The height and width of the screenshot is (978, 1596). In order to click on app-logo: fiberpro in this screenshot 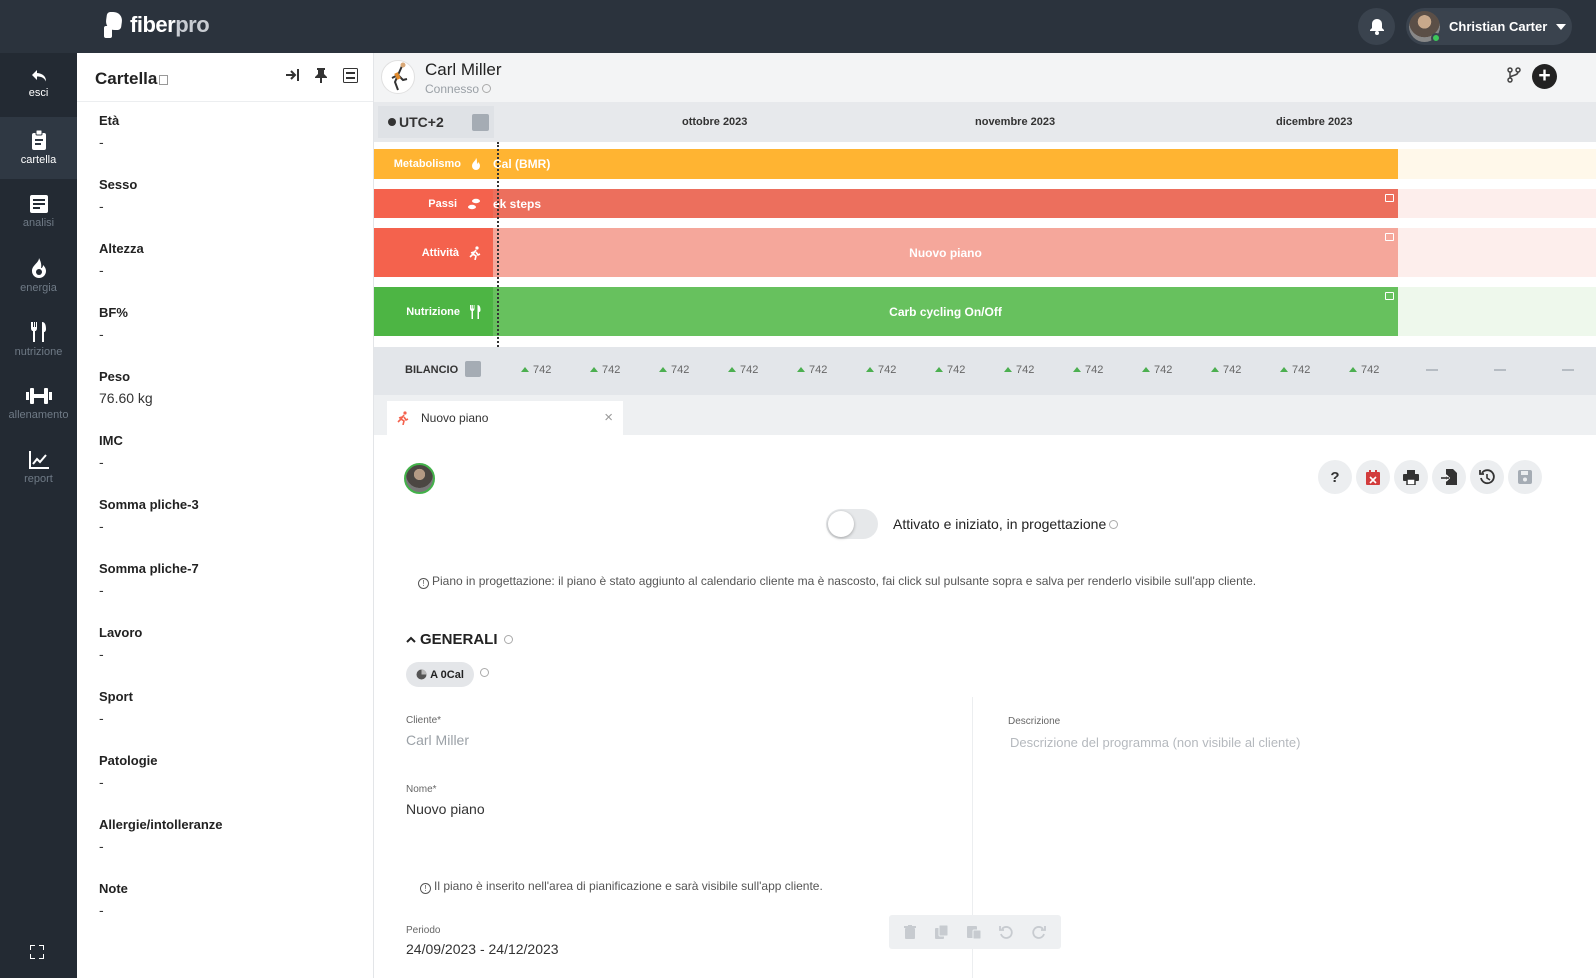, I will do `click(157, 25)`.